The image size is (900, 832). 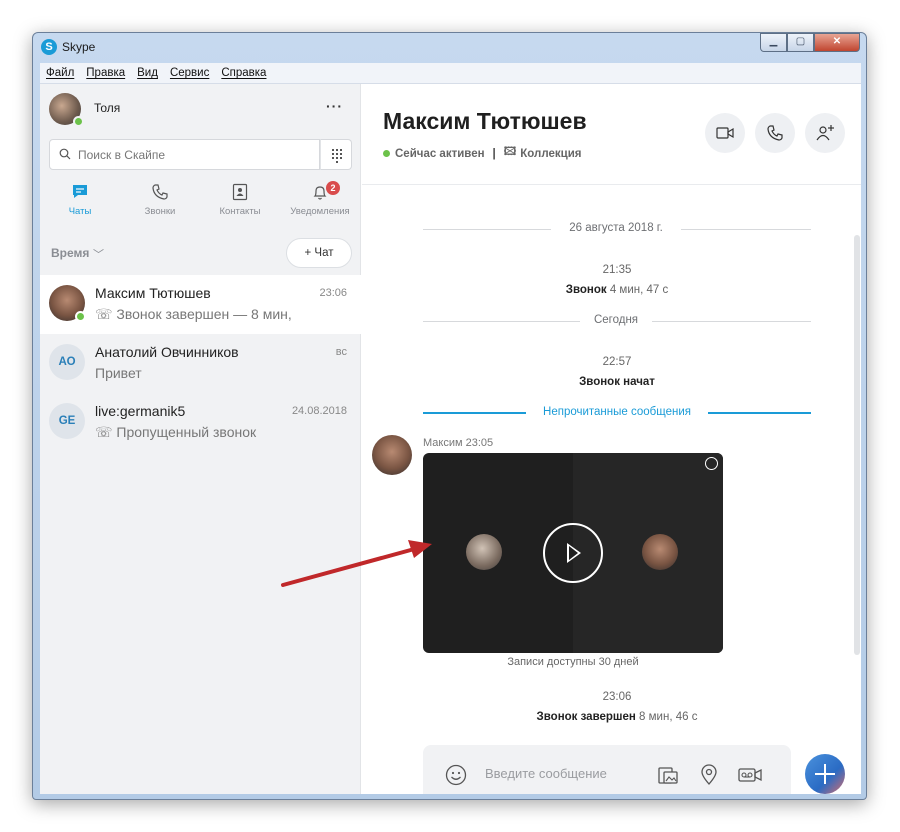 I want to click on nav-tabs: Чаты Звонки Контакты 2 Уведомления, so click(x=200, y=202).